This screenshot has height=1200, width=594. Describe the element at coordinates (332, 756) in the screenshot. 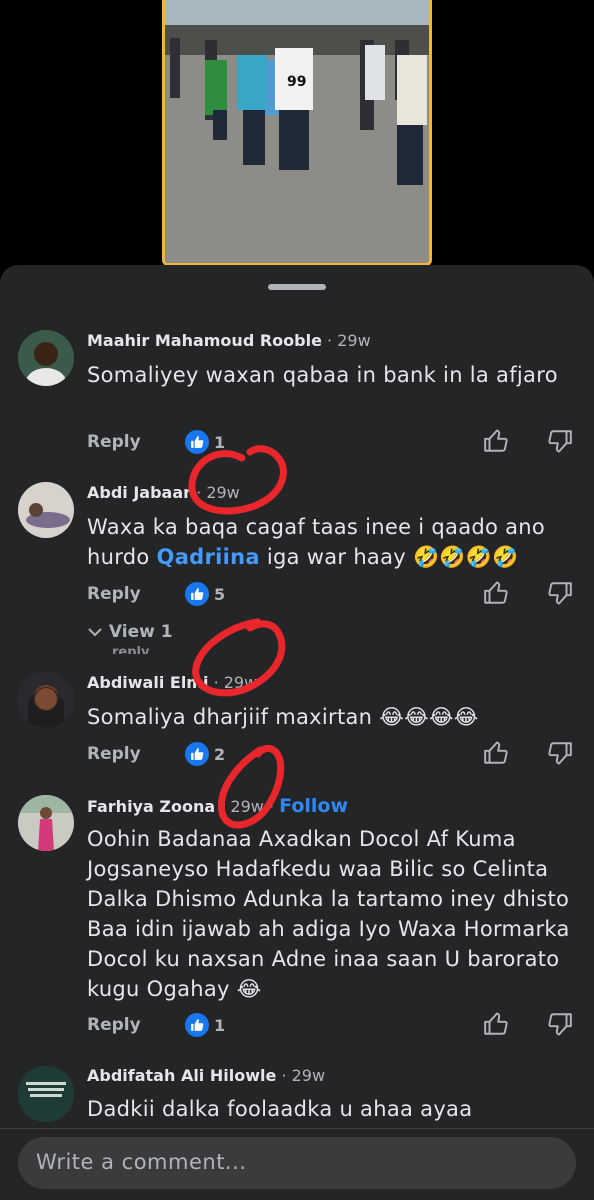

I see `comment-actions: Reply 2` at that location.